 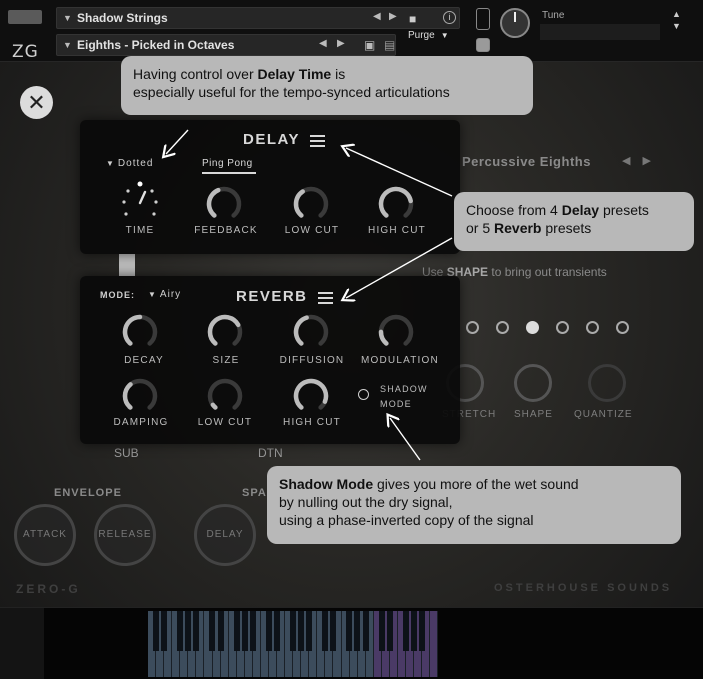 I want to click on diffusion-label: DIFFUSION, so click(x=312, y=360).